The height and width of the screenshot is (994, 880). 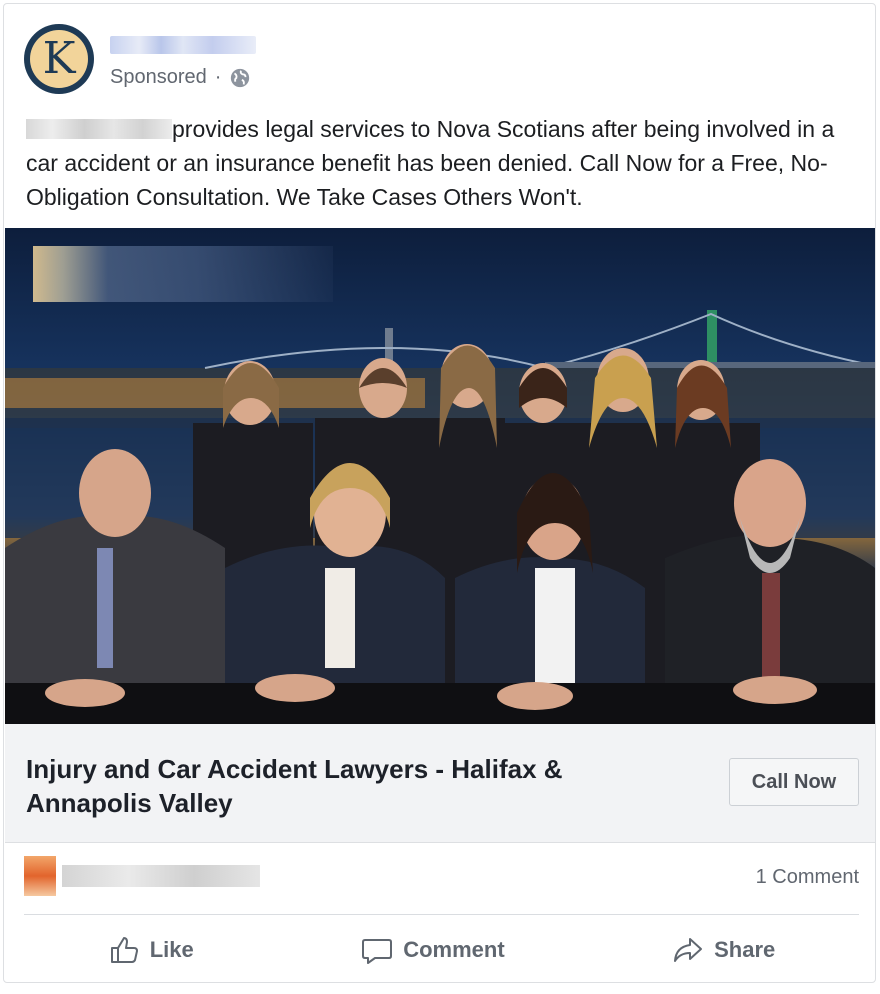 I want to click on reaction-icon, so click(x=40, y=876).